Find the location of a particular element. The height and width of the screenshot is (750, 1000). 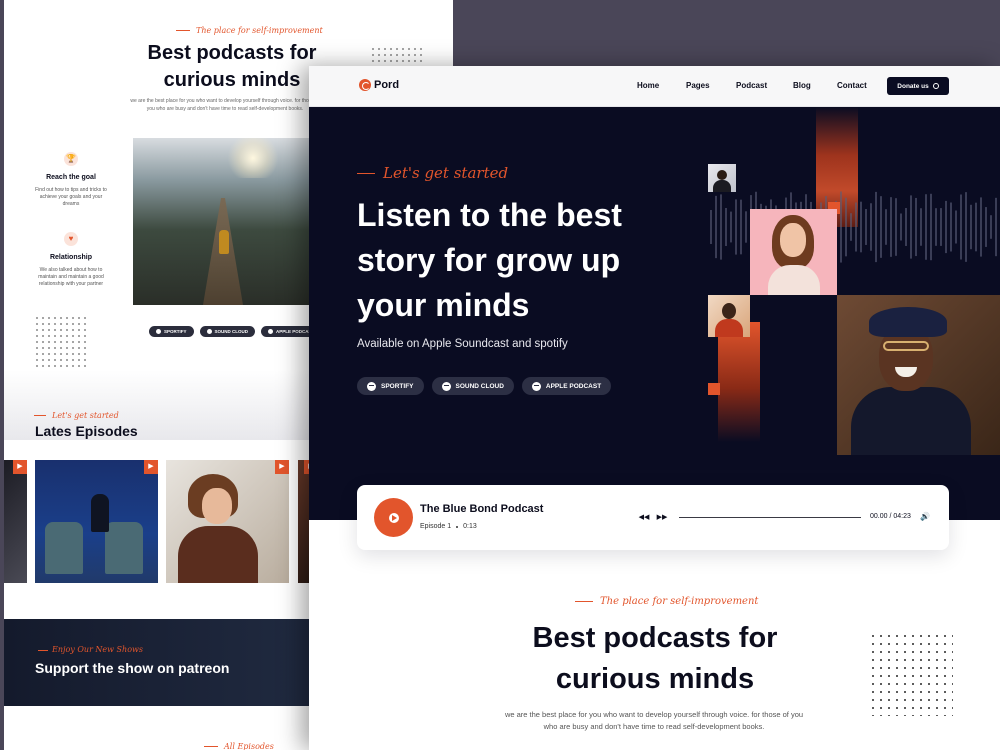

patreon-tagline: Enjoy Our New Shows is located at coordinates (90, 649).